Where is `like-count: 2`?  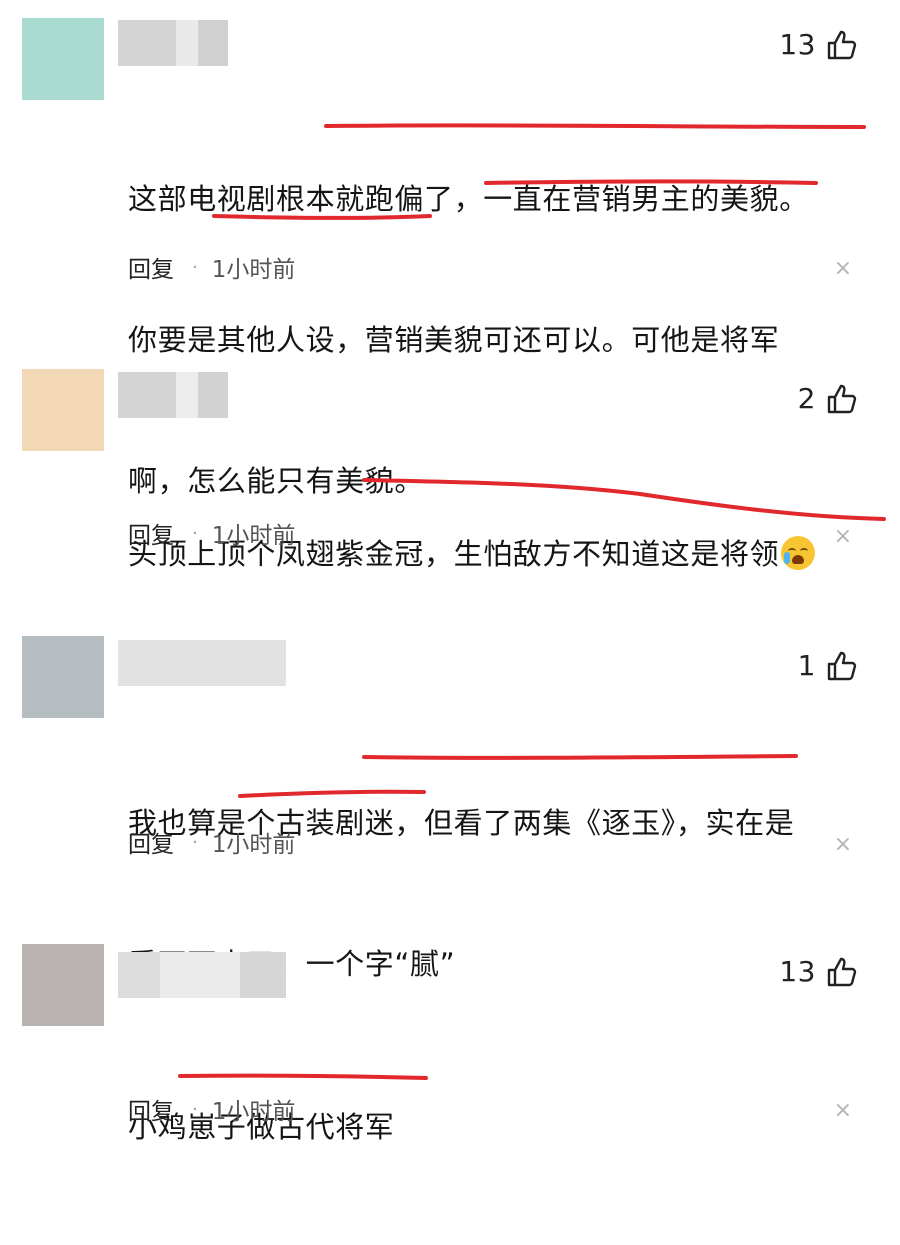
like-count: 2 is located at coordinates (828, 398).